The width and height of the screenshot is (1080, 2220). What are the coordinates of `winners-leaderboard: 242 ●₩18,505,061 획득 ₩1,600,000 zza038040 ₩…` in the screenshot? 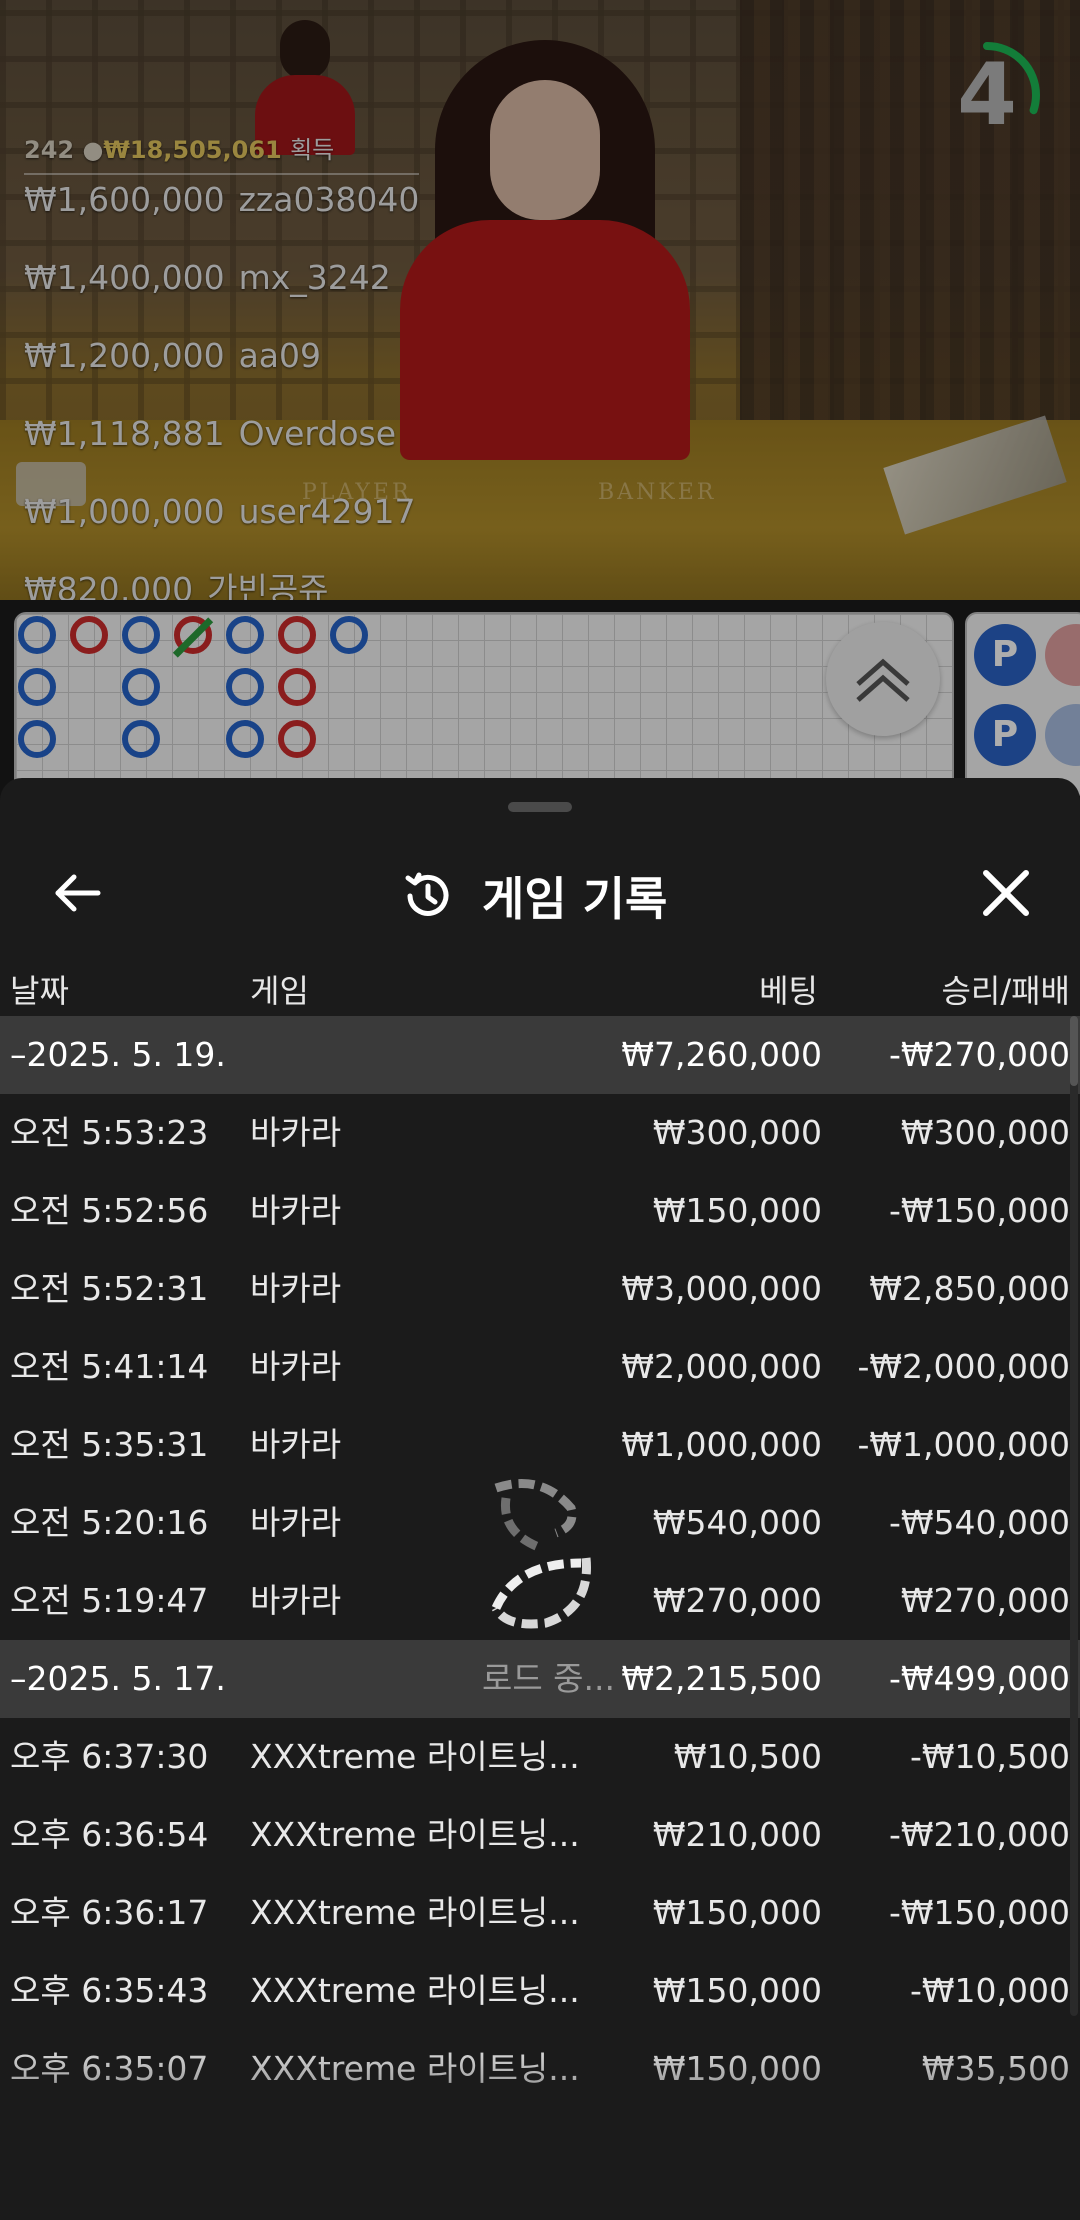 It's located at (222, 365).